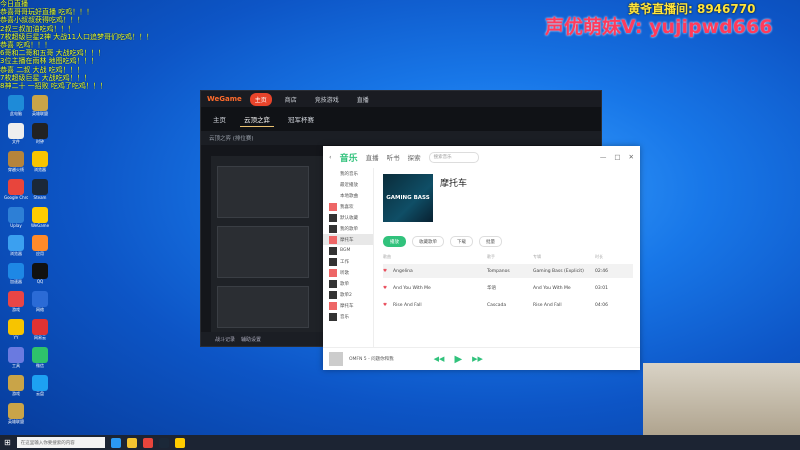  I want to click on desktop-icon: 应用, so click(40, 250).